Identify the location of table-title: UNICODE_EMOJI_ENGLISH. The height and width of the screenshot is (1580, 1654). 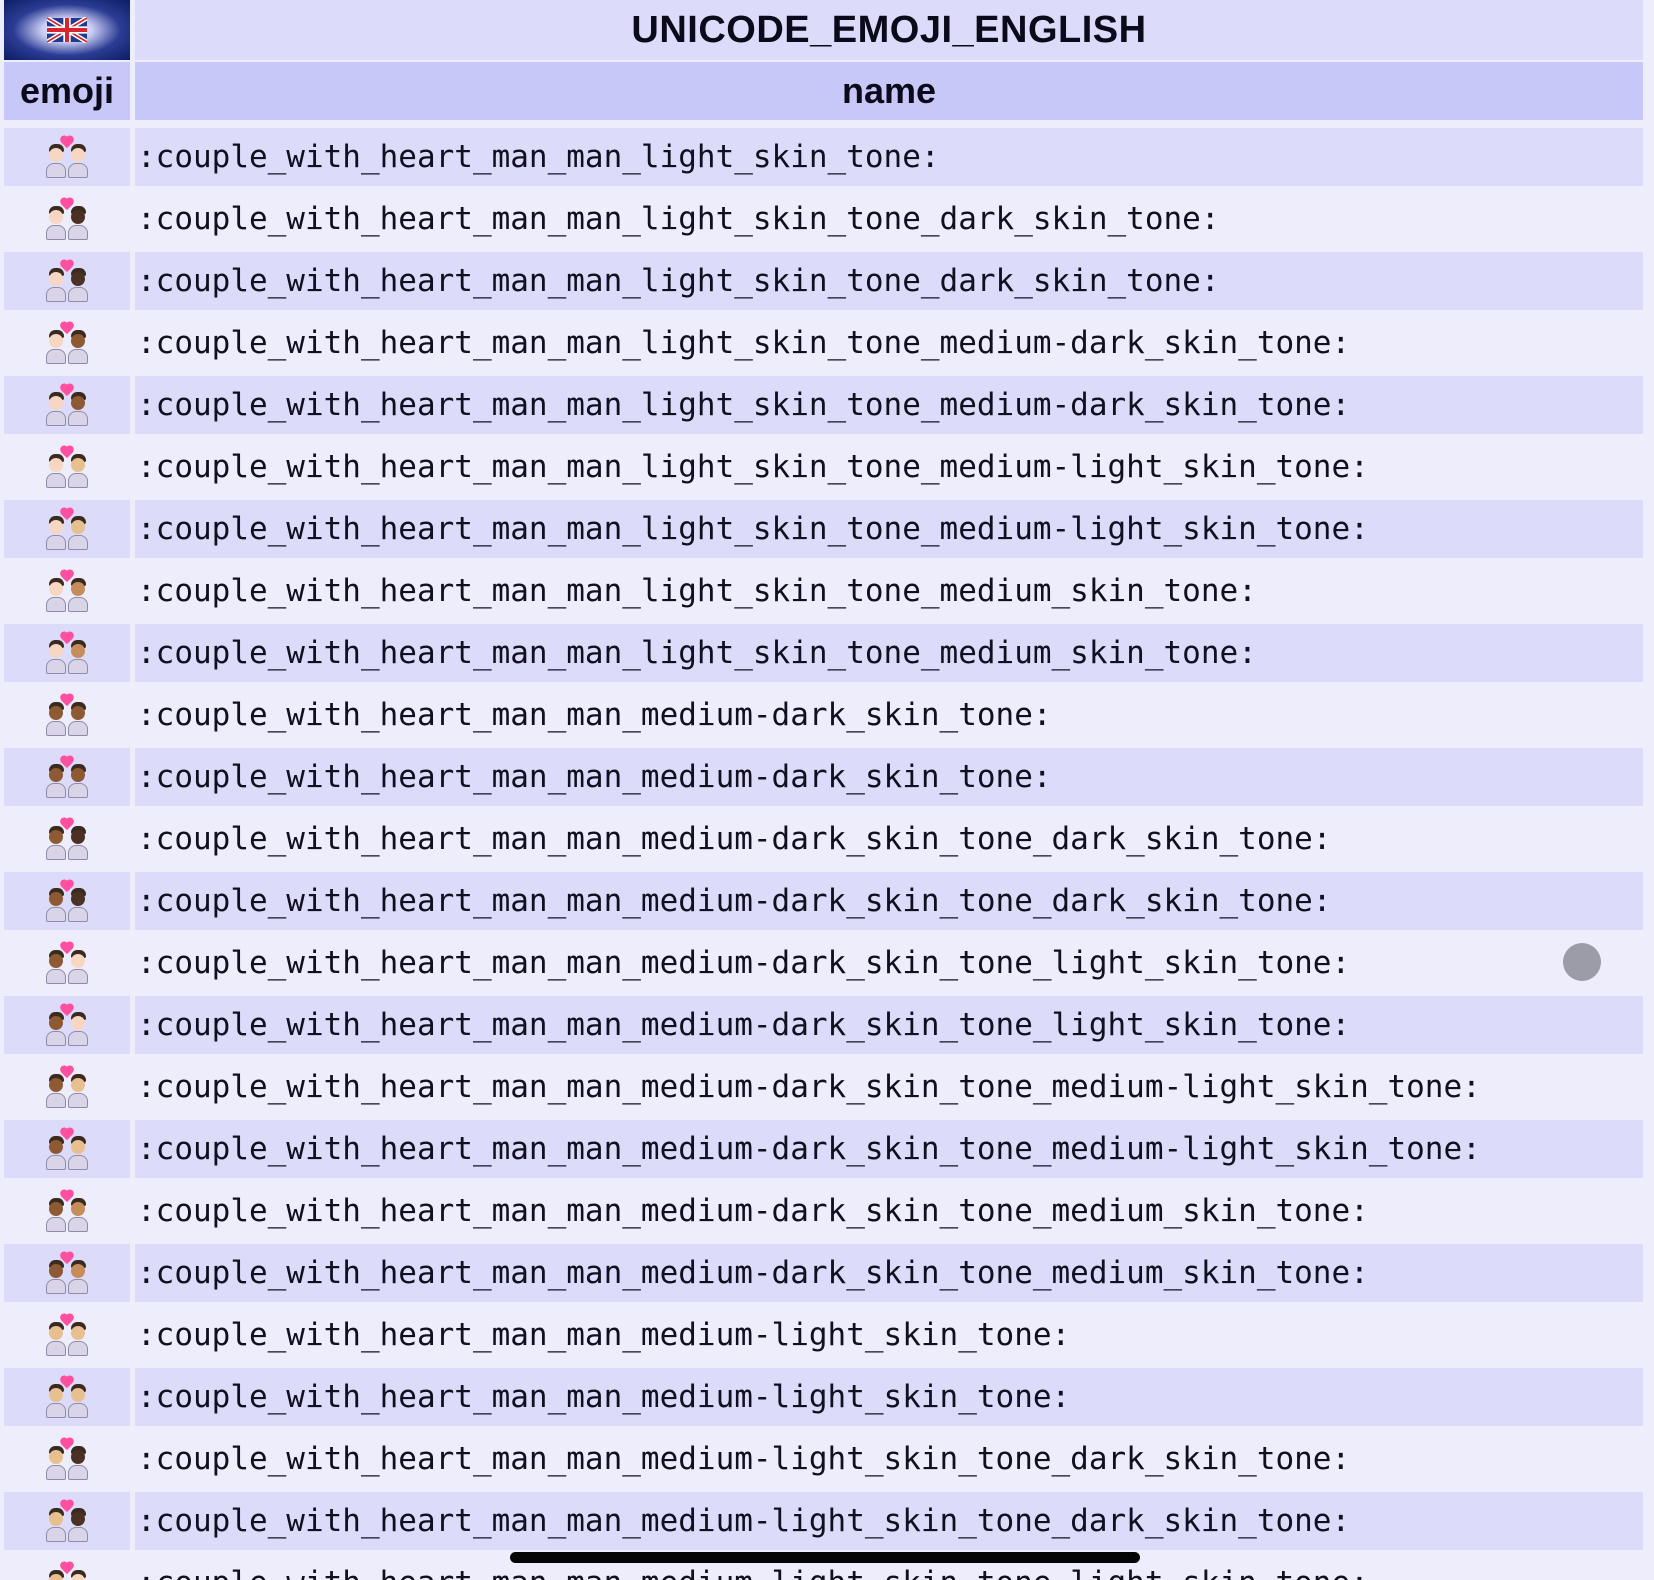
(889, 30).